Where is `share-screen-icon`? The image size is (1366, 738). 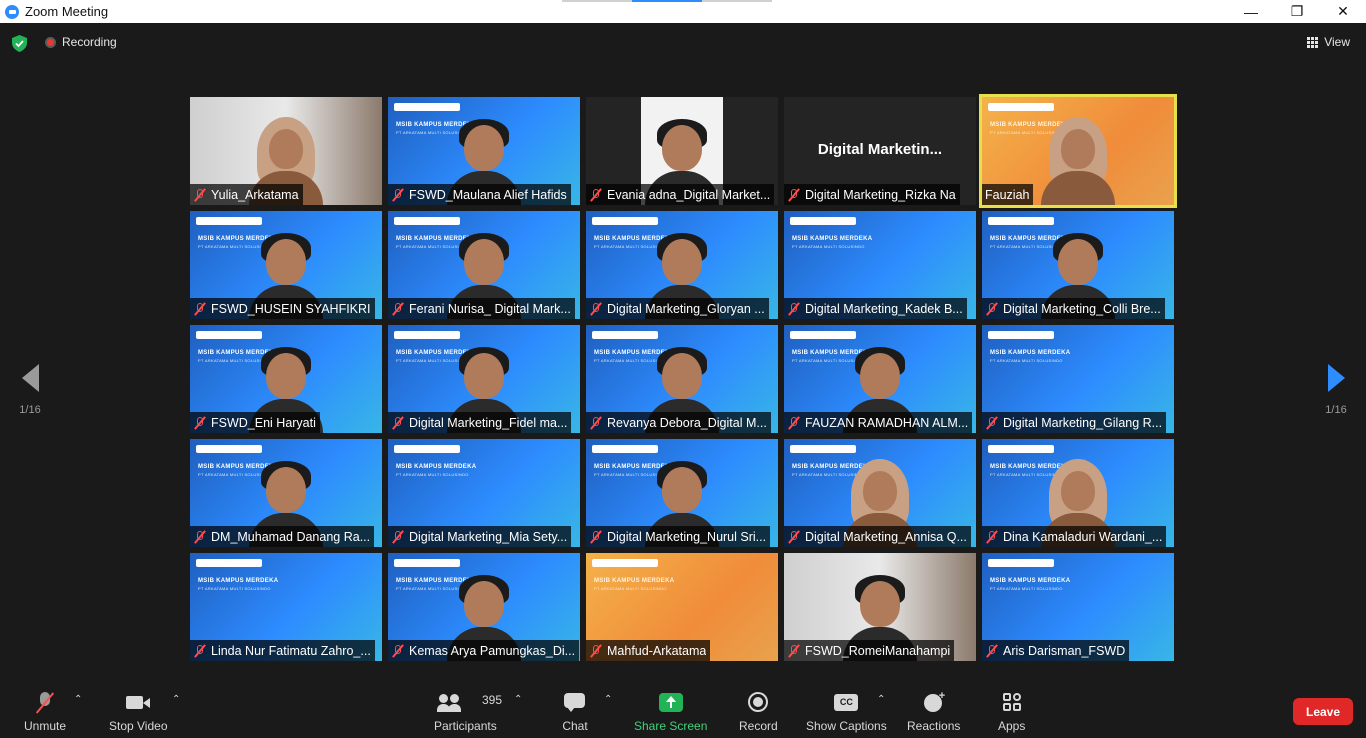 share-screen-icon is located at coordinates (671, 703).